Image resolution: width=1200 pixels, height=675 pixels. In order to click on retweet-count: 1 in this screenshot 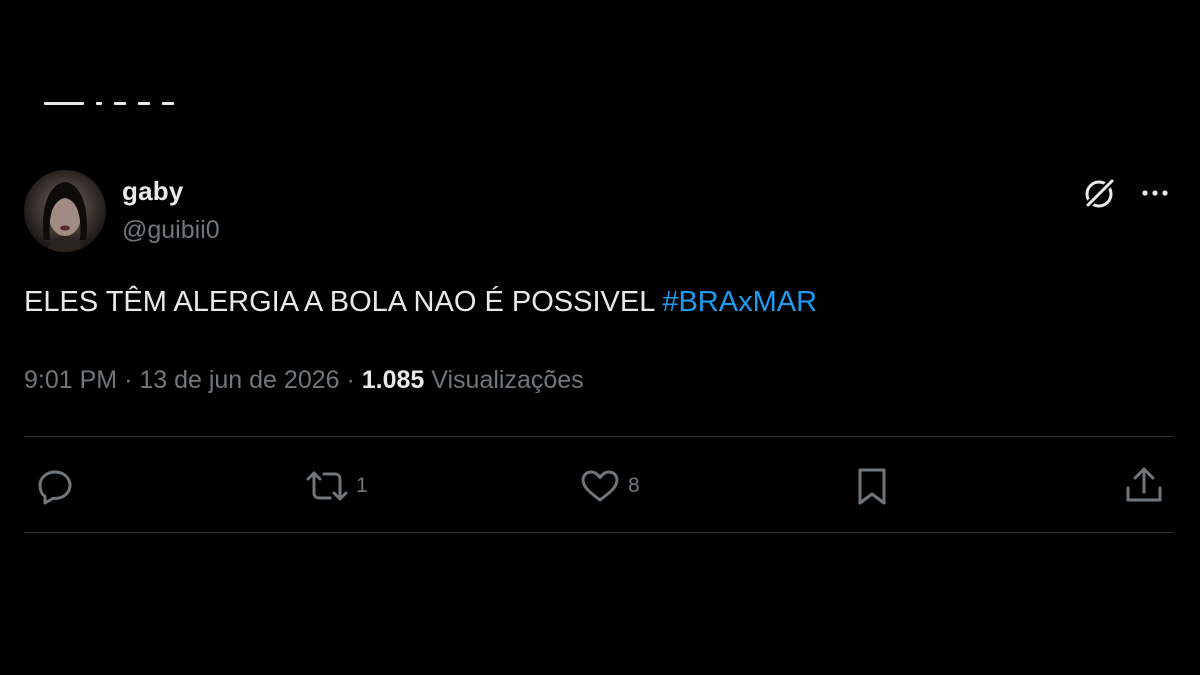, I will do `click(362, 485)`.